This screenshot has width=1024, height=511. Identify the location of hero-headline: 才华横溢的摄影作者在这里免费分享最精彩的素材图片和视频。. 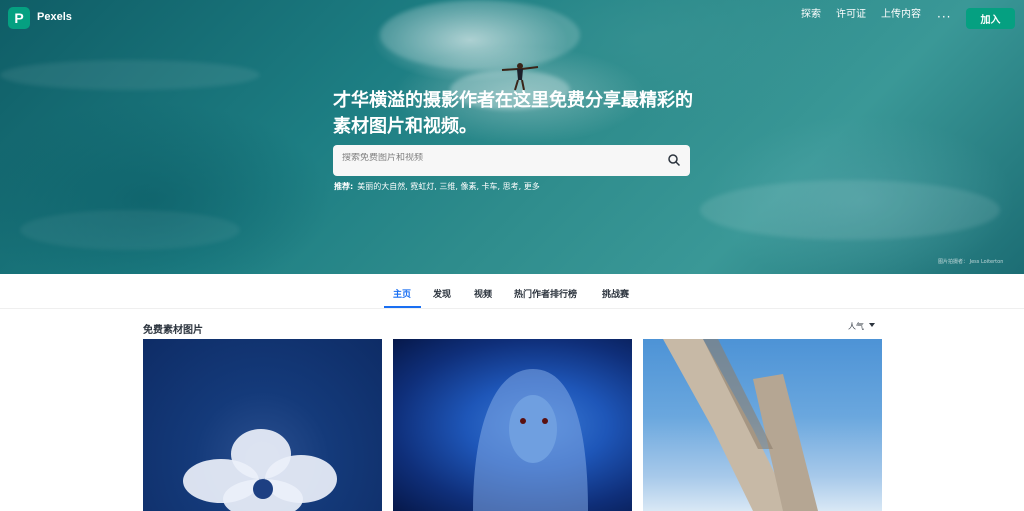
(513, 113).